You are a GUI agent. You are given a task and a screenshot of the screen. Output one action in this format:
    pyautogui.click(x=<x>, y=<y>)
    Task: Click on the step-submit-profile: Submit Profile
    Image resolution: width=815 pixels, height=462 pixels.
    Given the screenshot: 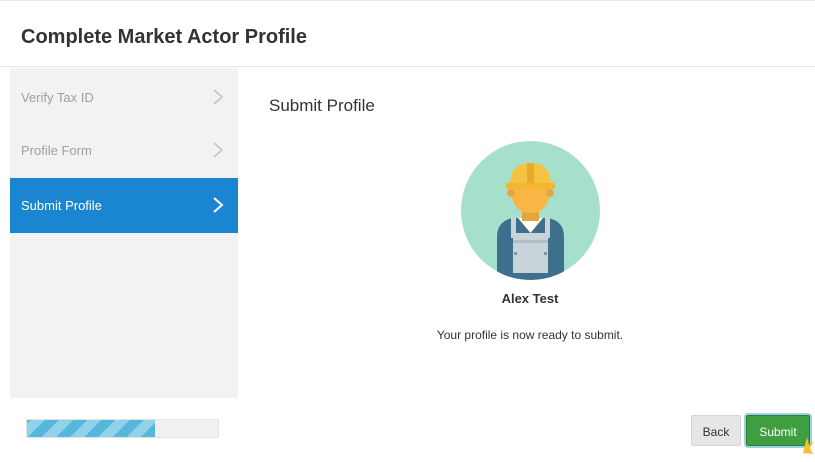 What is the action you would take?
    pyautogui.click(x=124, y=205)
    